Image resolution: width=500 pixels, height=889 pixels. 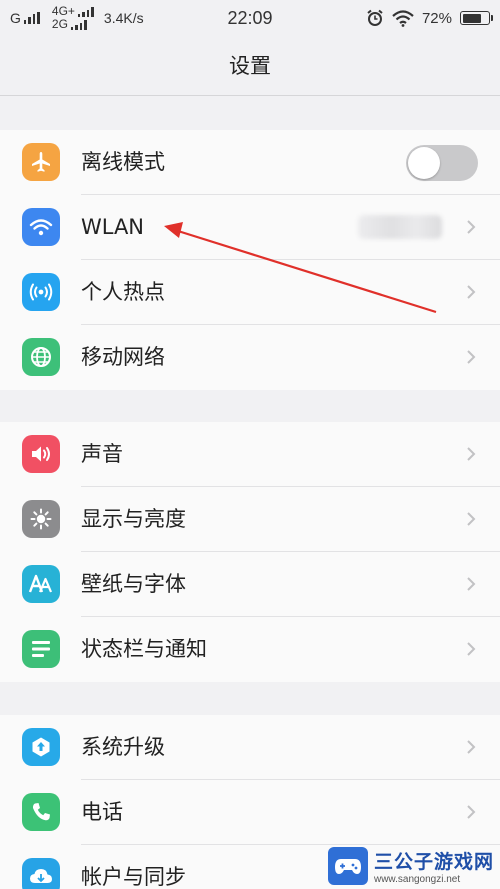 I want to click on phone-icon, so click(x=41, y=812).